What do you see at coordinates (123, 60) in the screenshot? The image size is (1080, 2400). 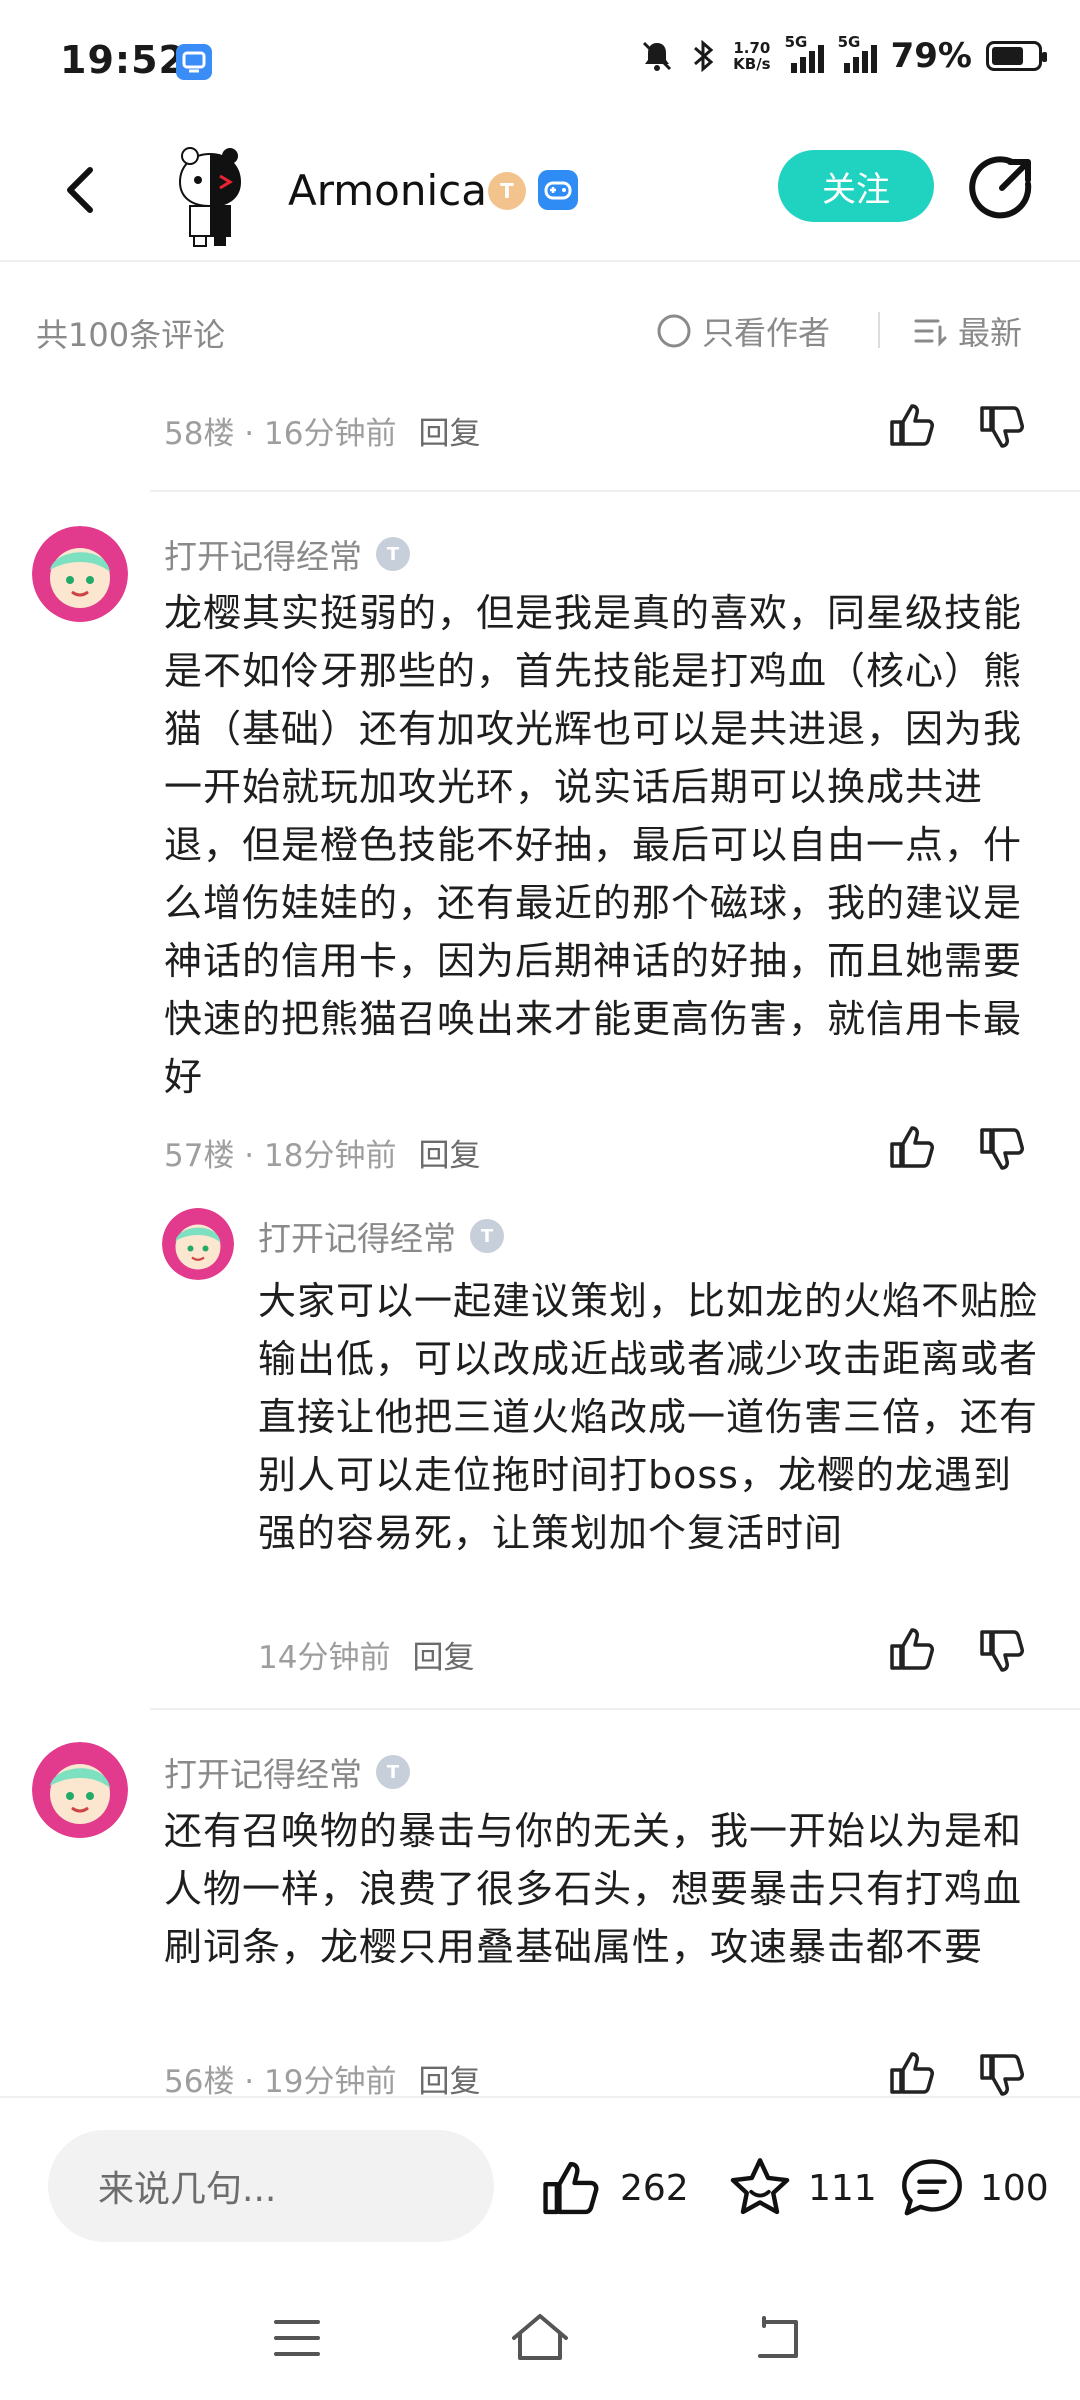 I see `status-time: 19:52` at bounding box center [123, 60].